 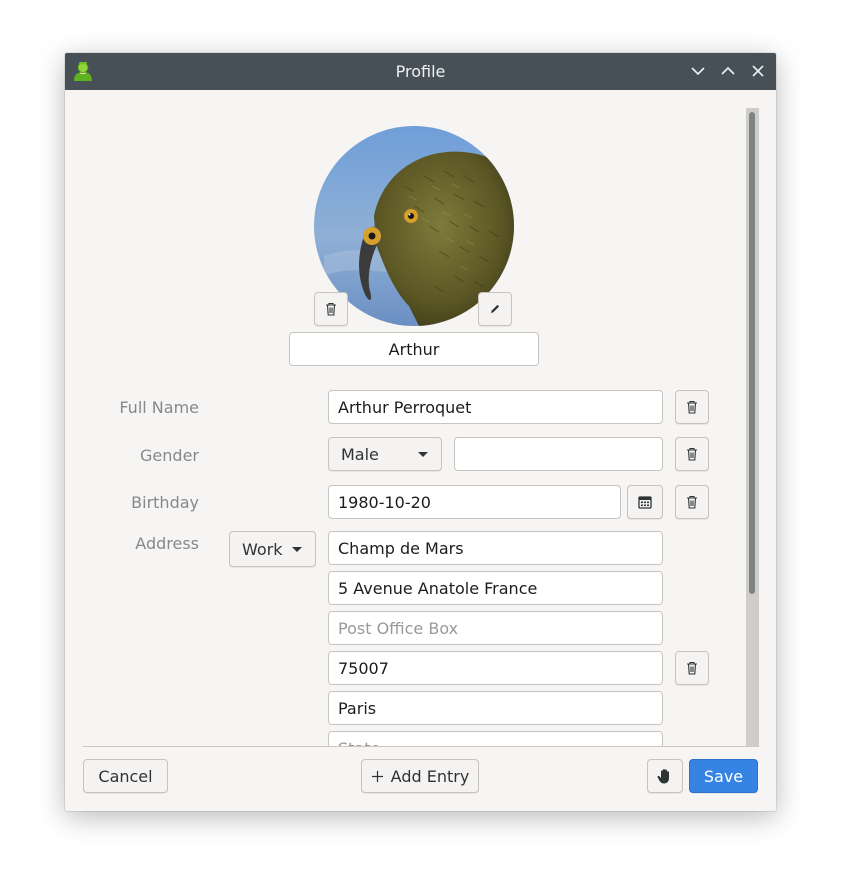 What do you see at coordinates (167, 543) in the screenshot?
I see `address-label: Address` at bounding box center [167, 543].